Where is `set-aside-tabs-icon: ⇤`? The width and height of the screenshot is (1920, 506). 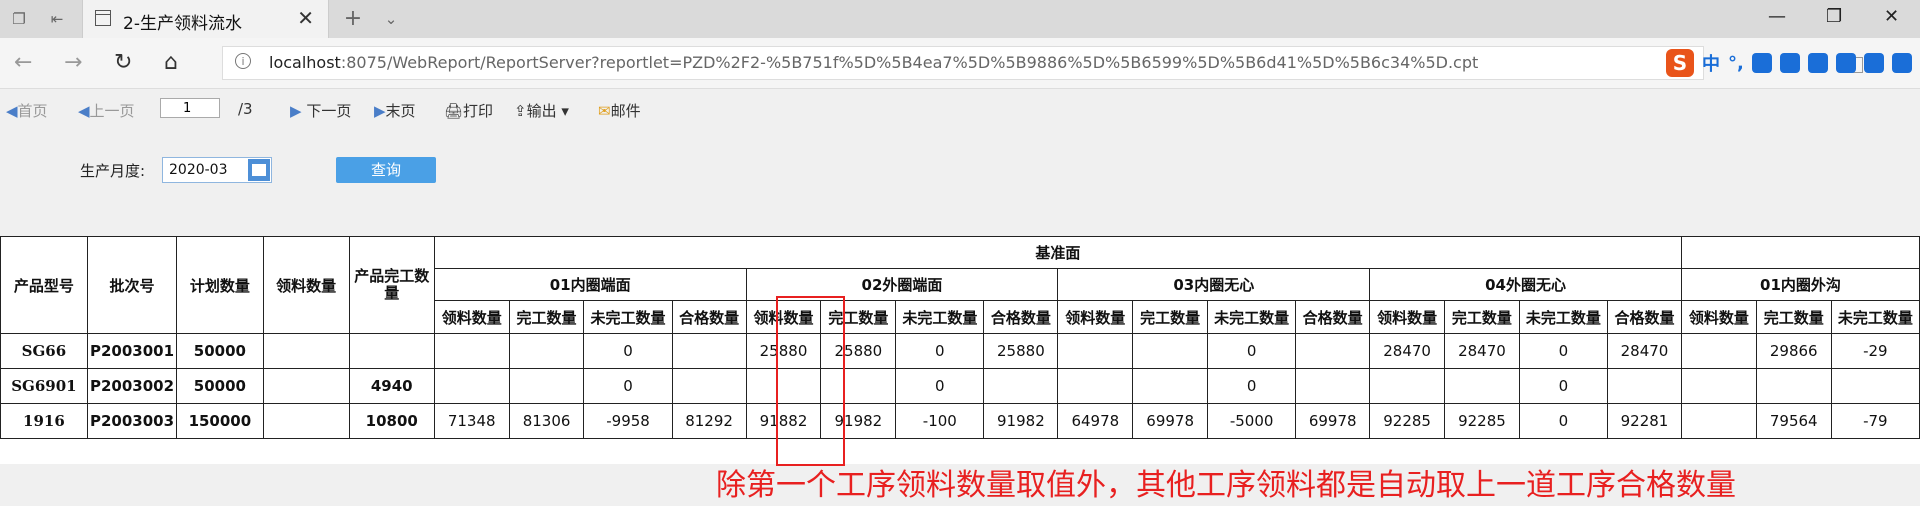 set-aside-tabs-icon: ⇤ is located at coordinates (57, 19).